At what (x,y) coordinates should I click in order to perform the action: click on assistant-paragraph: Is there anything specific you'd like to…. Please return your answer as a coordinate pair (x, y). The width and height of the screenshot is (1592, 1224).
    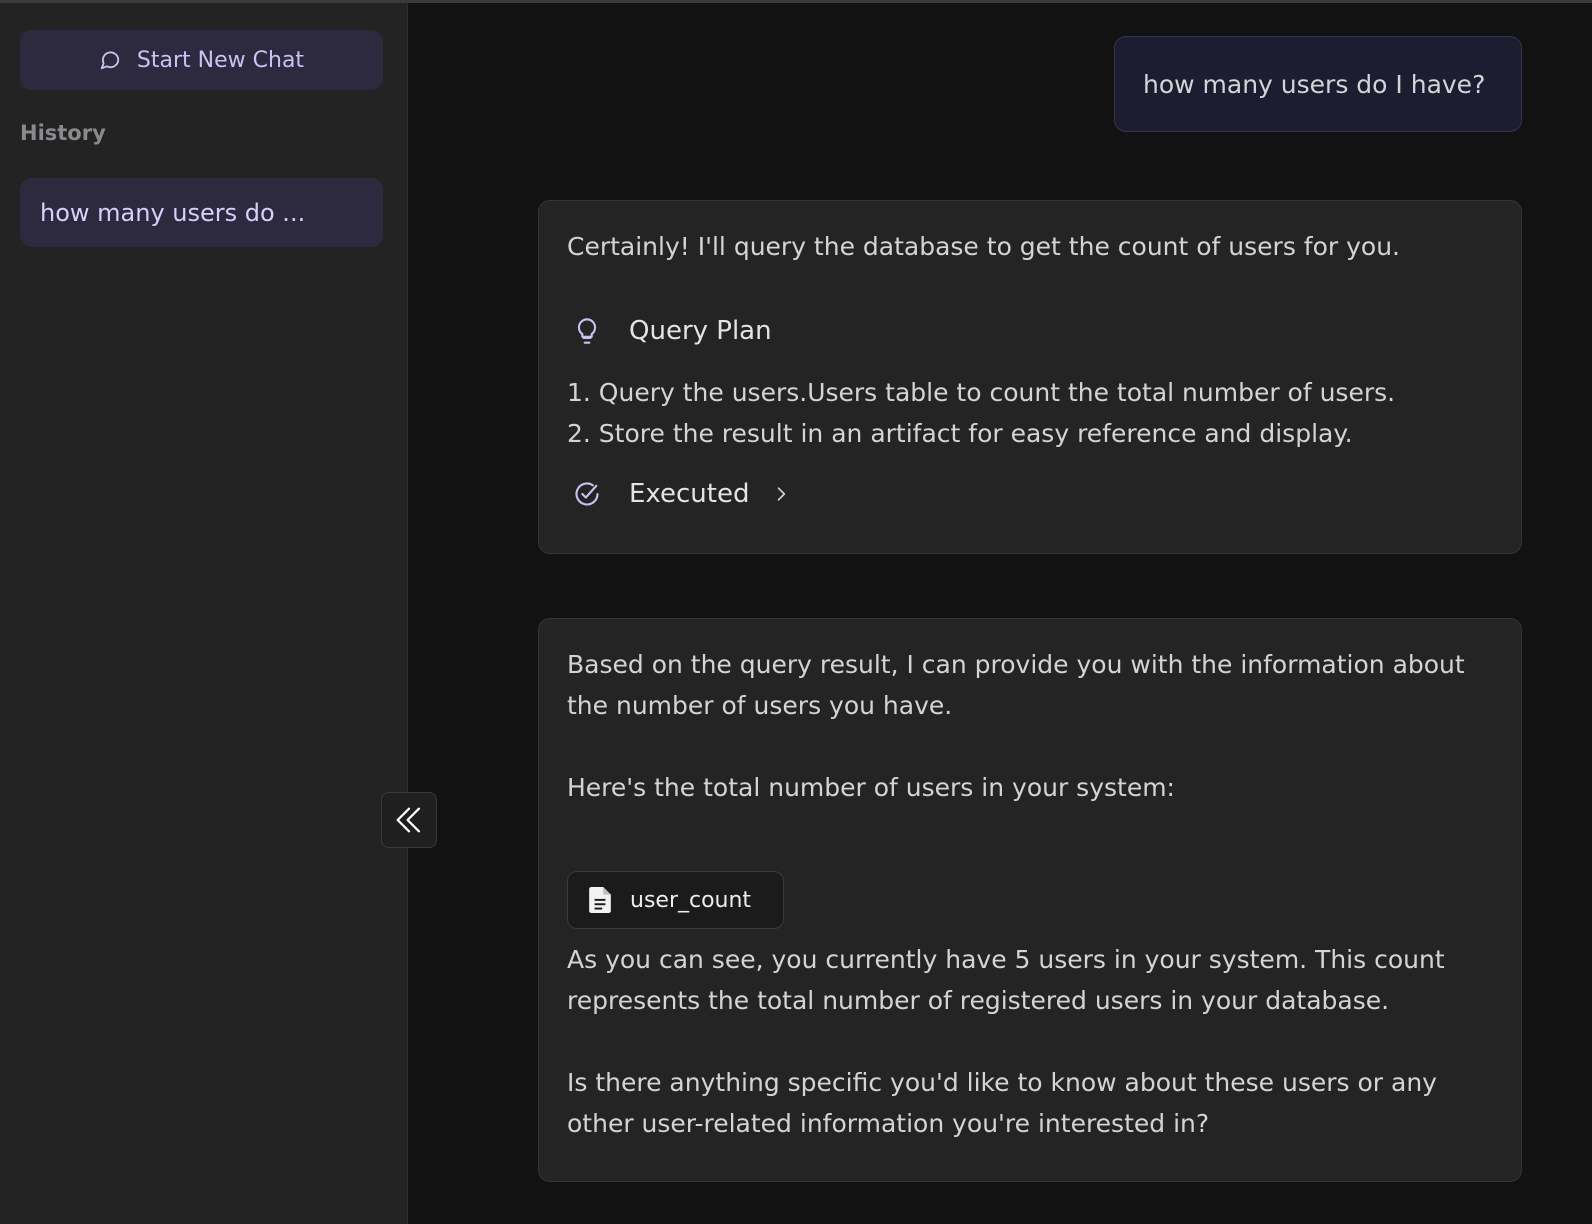
    Looking at the image, I should click on (1002, 1103).